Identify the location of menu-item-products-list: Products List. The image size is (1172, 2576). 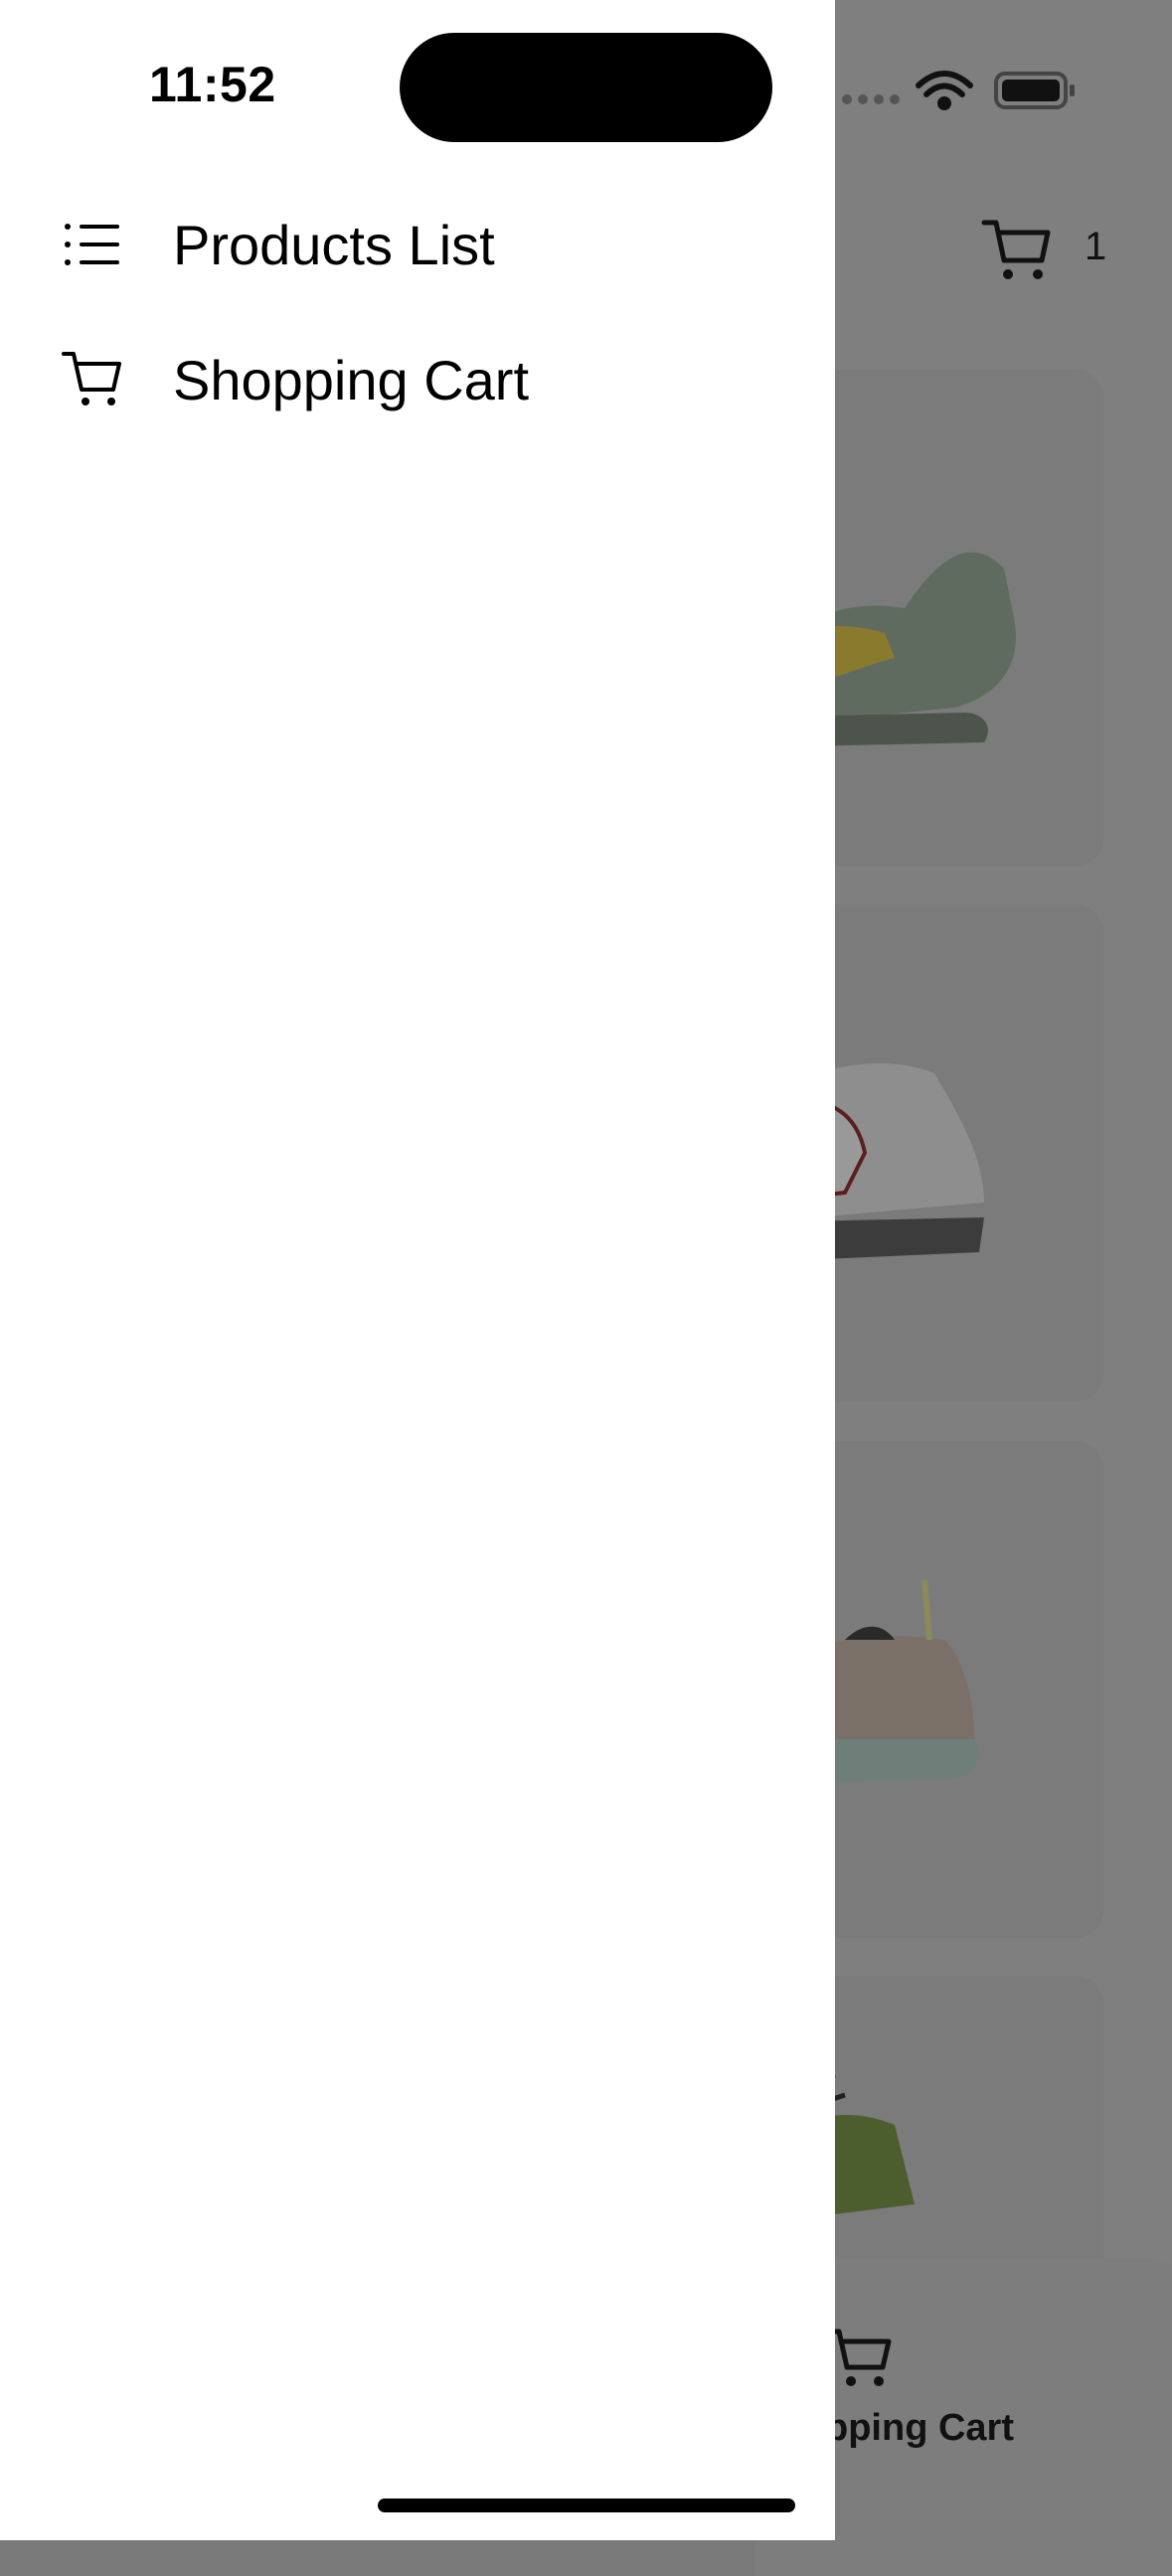
(417, 244).